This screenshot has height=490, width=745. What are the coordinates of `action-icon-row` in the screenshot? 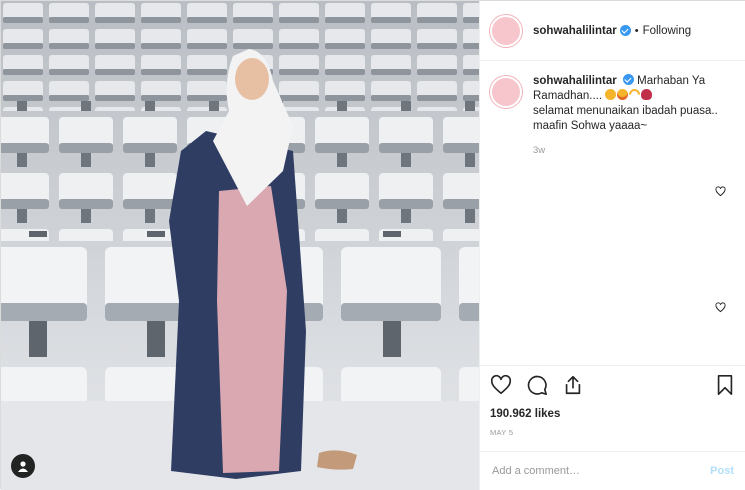 It's located at (613, 385).